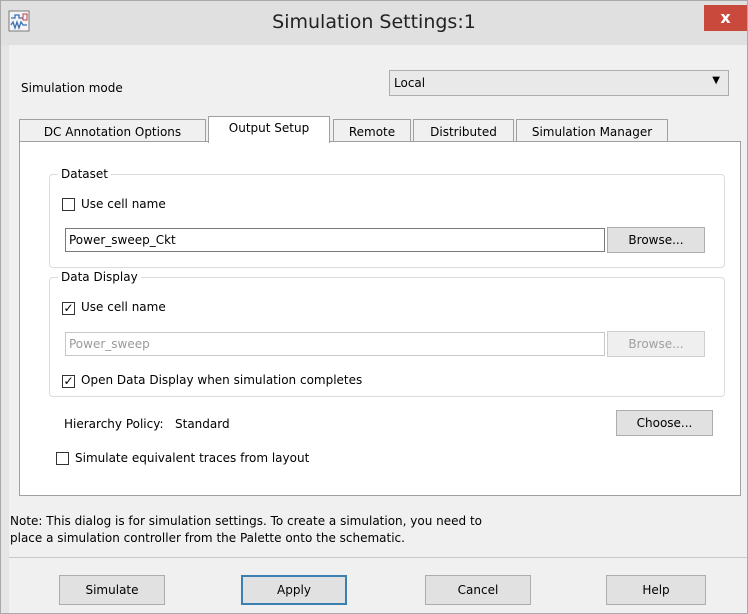  Describe the element at coordinates (478, 590) in the screenshot. I see `cancel-button: Cancel` at that location.